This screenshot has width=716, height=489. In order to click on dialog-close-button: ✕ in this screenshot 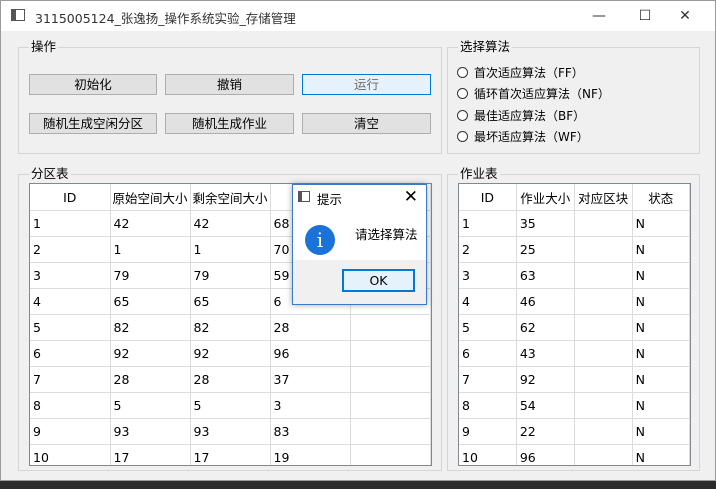, I will do `click(411, 197)`.